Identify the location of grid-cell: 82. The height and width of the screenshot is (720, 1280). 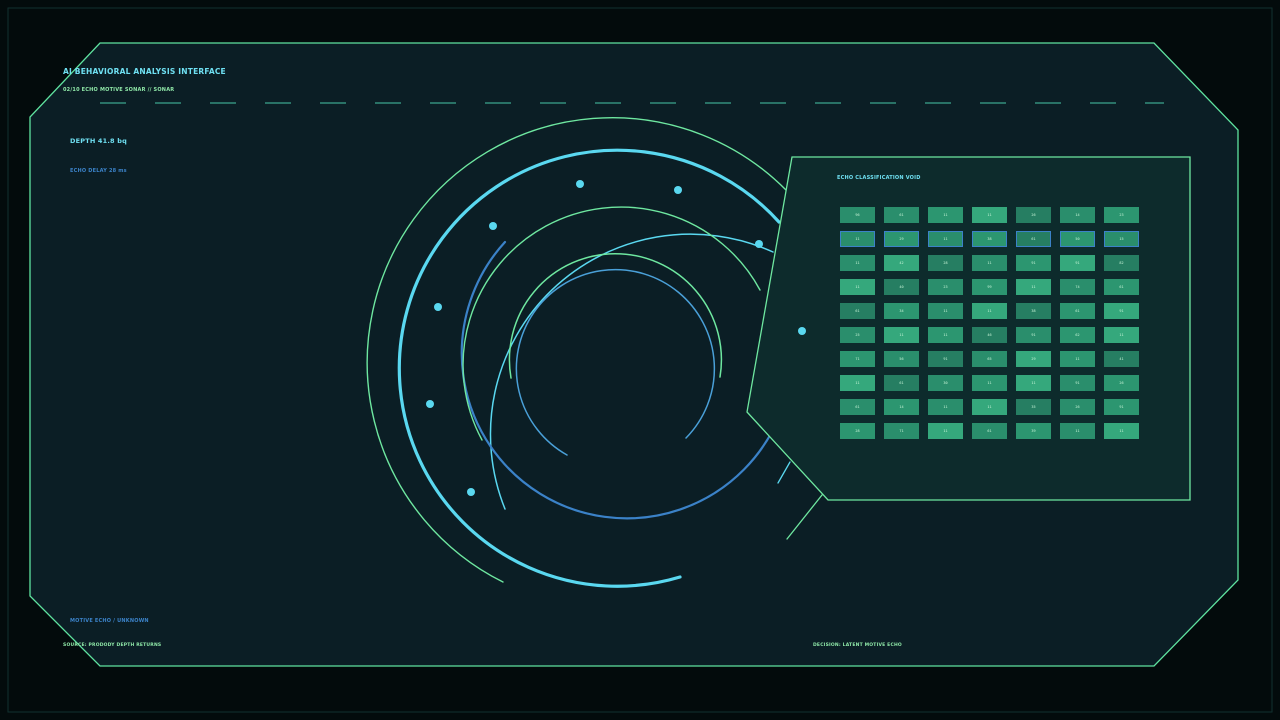
(1121, 263).